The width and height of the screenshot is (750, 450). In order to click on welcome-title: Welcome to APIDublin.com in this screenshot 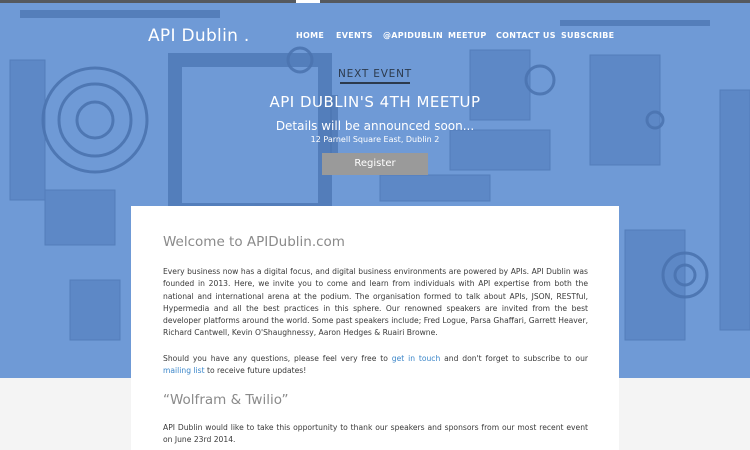, I will do `click(254, 242)`.